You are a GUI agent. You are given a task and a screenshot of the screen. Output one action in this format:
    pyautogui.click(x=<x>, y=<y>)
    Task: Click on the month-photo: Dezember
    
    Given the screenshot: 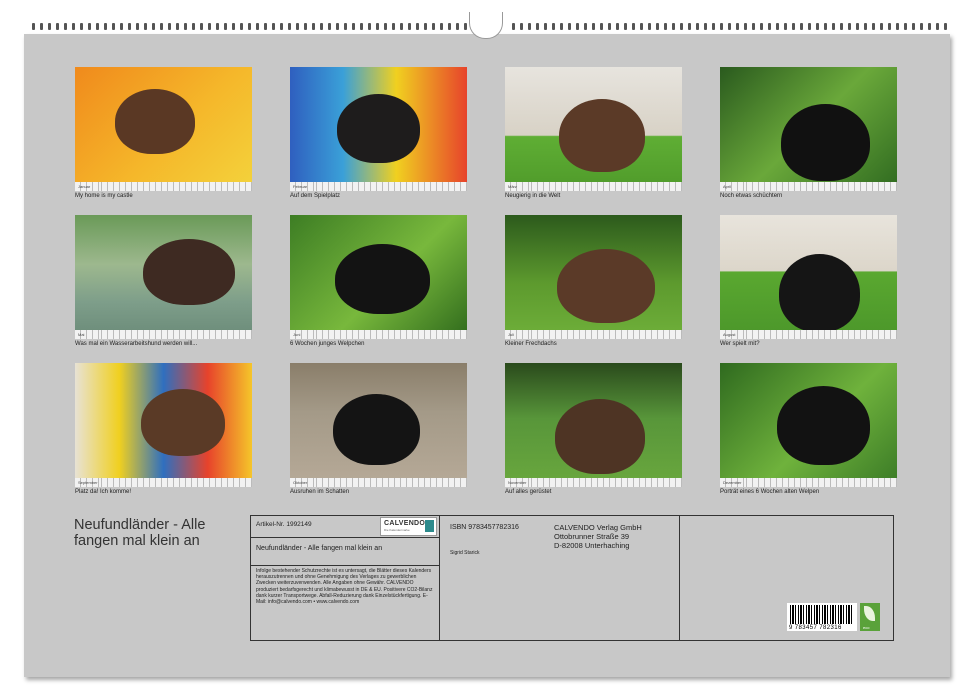 What is the action you would take?
    pyautogui.click(x=808, y=425)
    